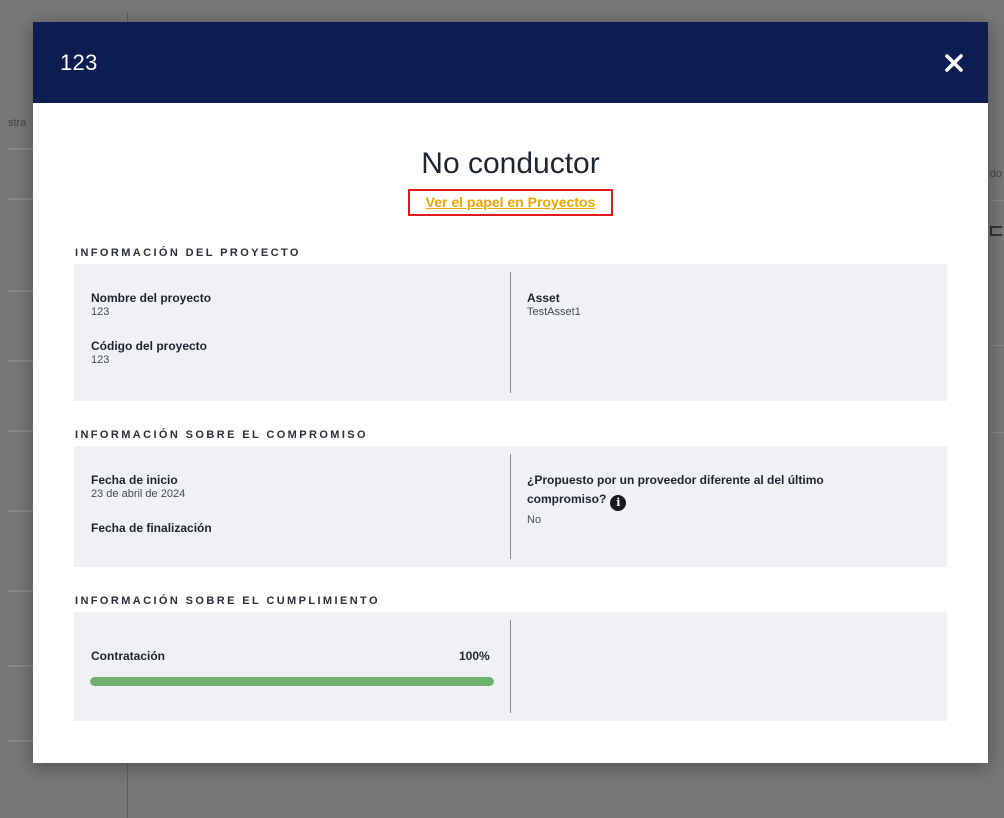  Describe the element at coordinates (227, 601) in the screenshot. I see `compliance-info-heading: INFORMACIÓN SOBRE EL CUMPLIMIENTO` at that location.